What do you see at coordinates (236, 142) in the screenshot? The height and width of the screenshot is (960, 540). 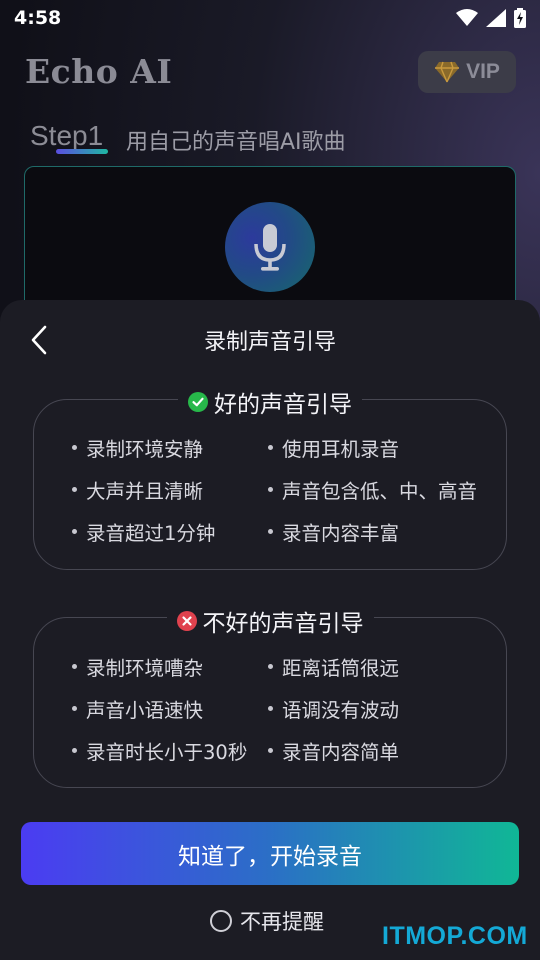 I see `step-description: 用自己的声音唱AI歌曲` at bounding box center [236, 142].